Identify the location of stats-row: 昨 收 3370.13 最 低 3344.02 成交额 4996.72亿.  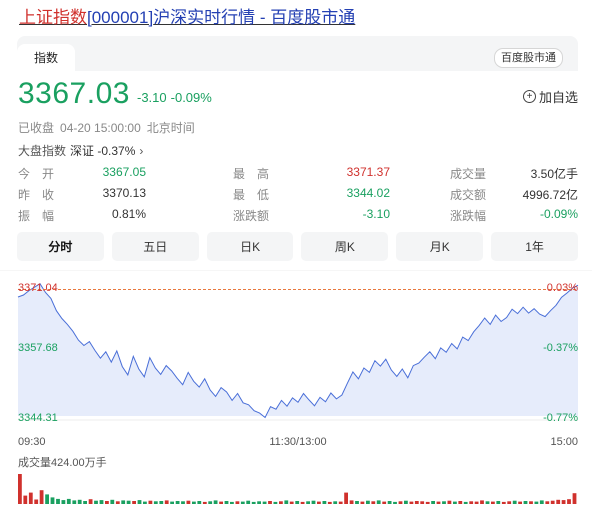
(298, 196).